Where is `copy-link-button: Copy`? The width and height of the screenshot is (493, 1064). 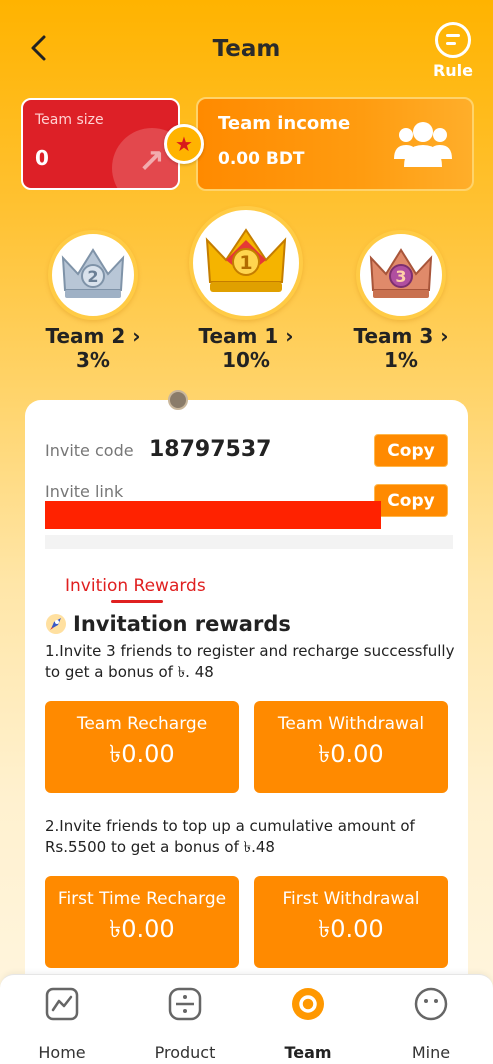
copy-link-button: Copy is located at coordinates (411, 500).